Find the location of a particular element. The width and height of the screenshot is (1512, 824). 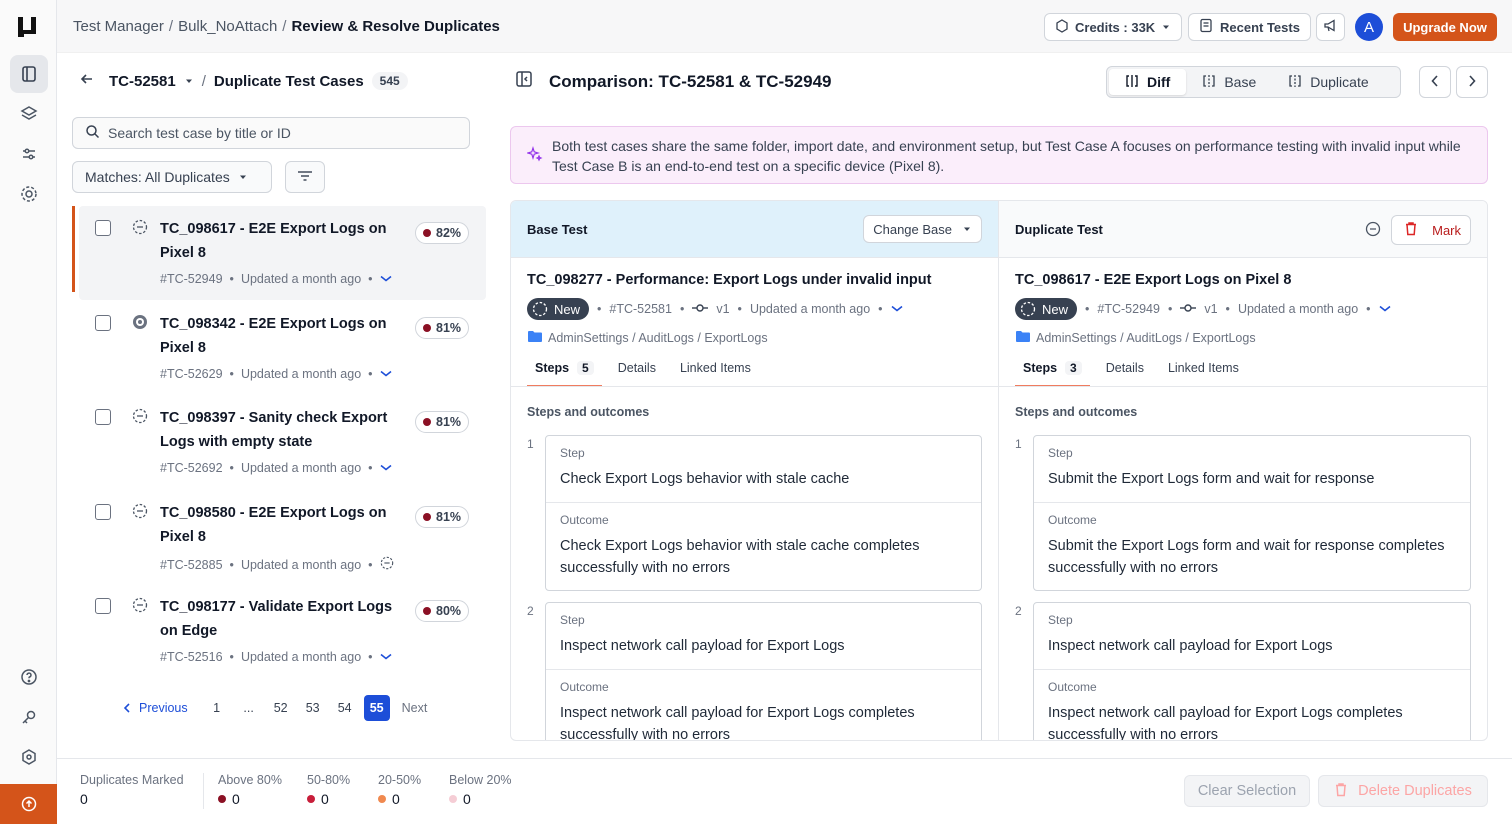

page-52: 52 is located at coordinates (281, 708).